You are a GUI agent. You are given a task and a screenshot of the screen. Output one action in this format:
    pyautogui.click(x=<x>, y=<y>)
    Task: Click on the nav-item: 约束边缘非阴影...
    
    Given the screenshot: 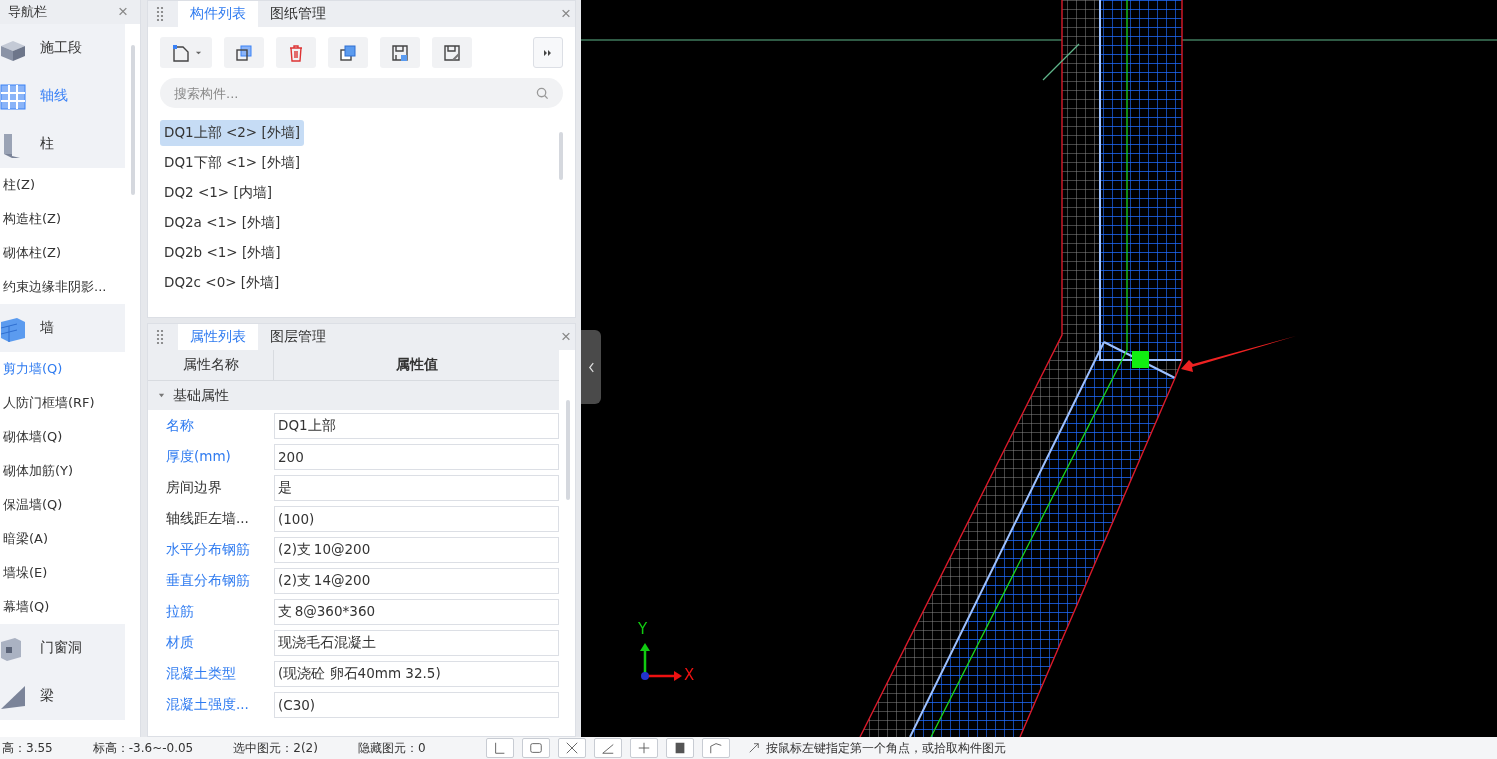 What is the action you would take?
    pyautogui.click(x=62, y=287)
    